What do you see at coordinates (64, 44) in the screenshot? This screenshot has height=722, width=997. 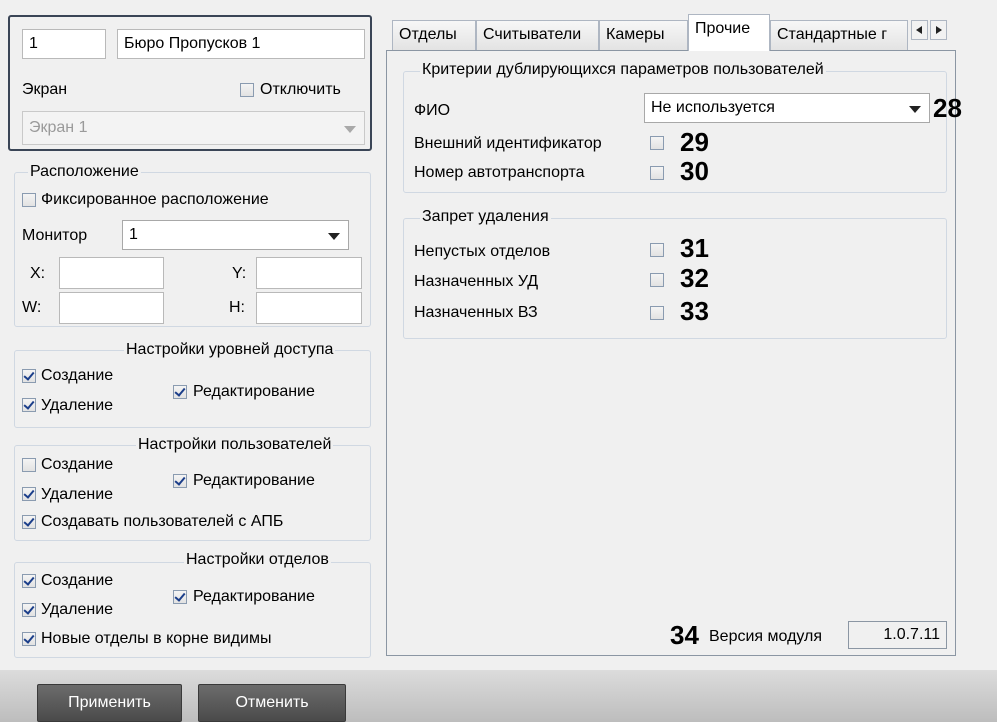 I see `object-id-field: 1` at bounding box center [64, 44].